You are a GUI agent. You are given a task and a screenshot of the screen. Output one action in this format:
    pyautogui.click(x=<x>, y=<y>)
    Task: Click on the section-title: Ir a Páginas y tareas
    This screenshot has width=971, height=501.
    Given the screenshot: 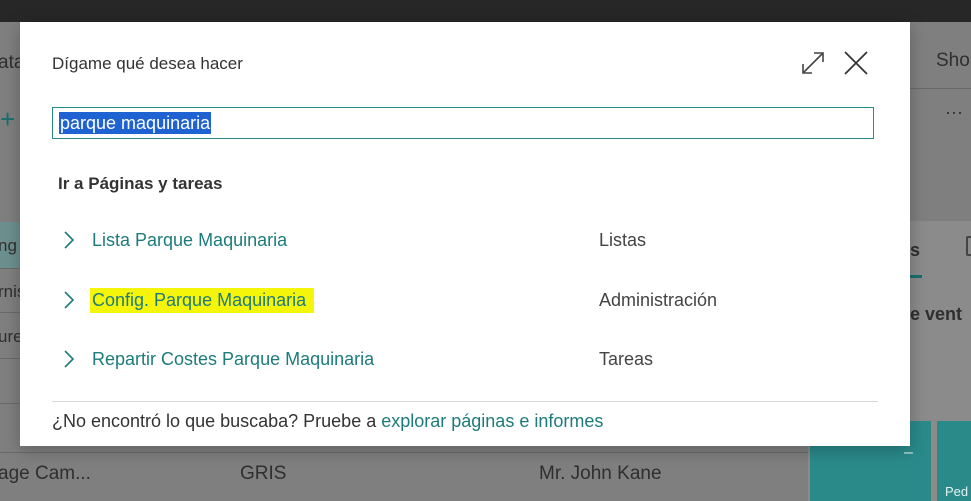 What is the action you would take?
    pyautogui.click(x=140, y=183)
    